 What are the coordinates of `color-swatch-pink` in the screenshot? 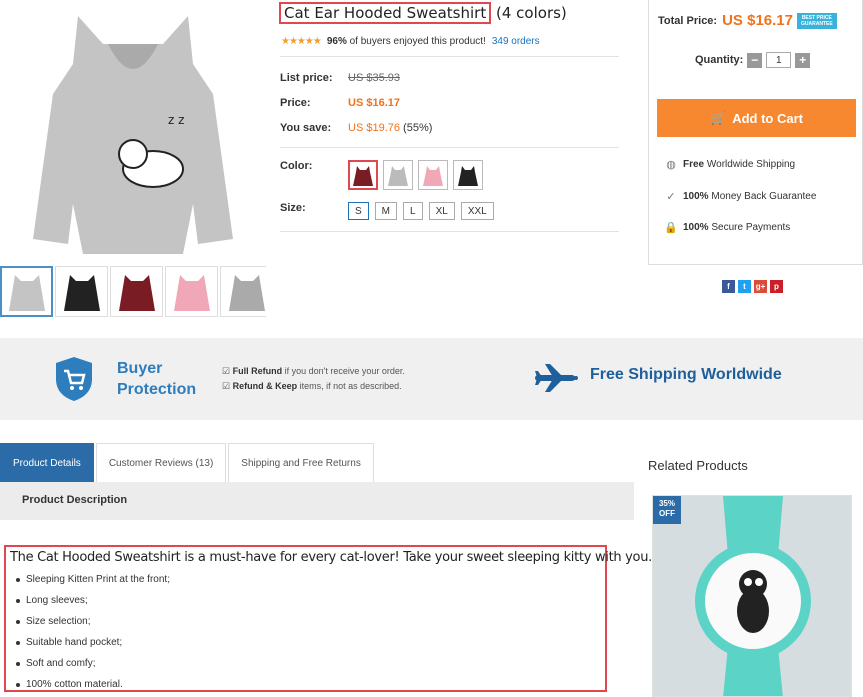 It's located at (433, 175).